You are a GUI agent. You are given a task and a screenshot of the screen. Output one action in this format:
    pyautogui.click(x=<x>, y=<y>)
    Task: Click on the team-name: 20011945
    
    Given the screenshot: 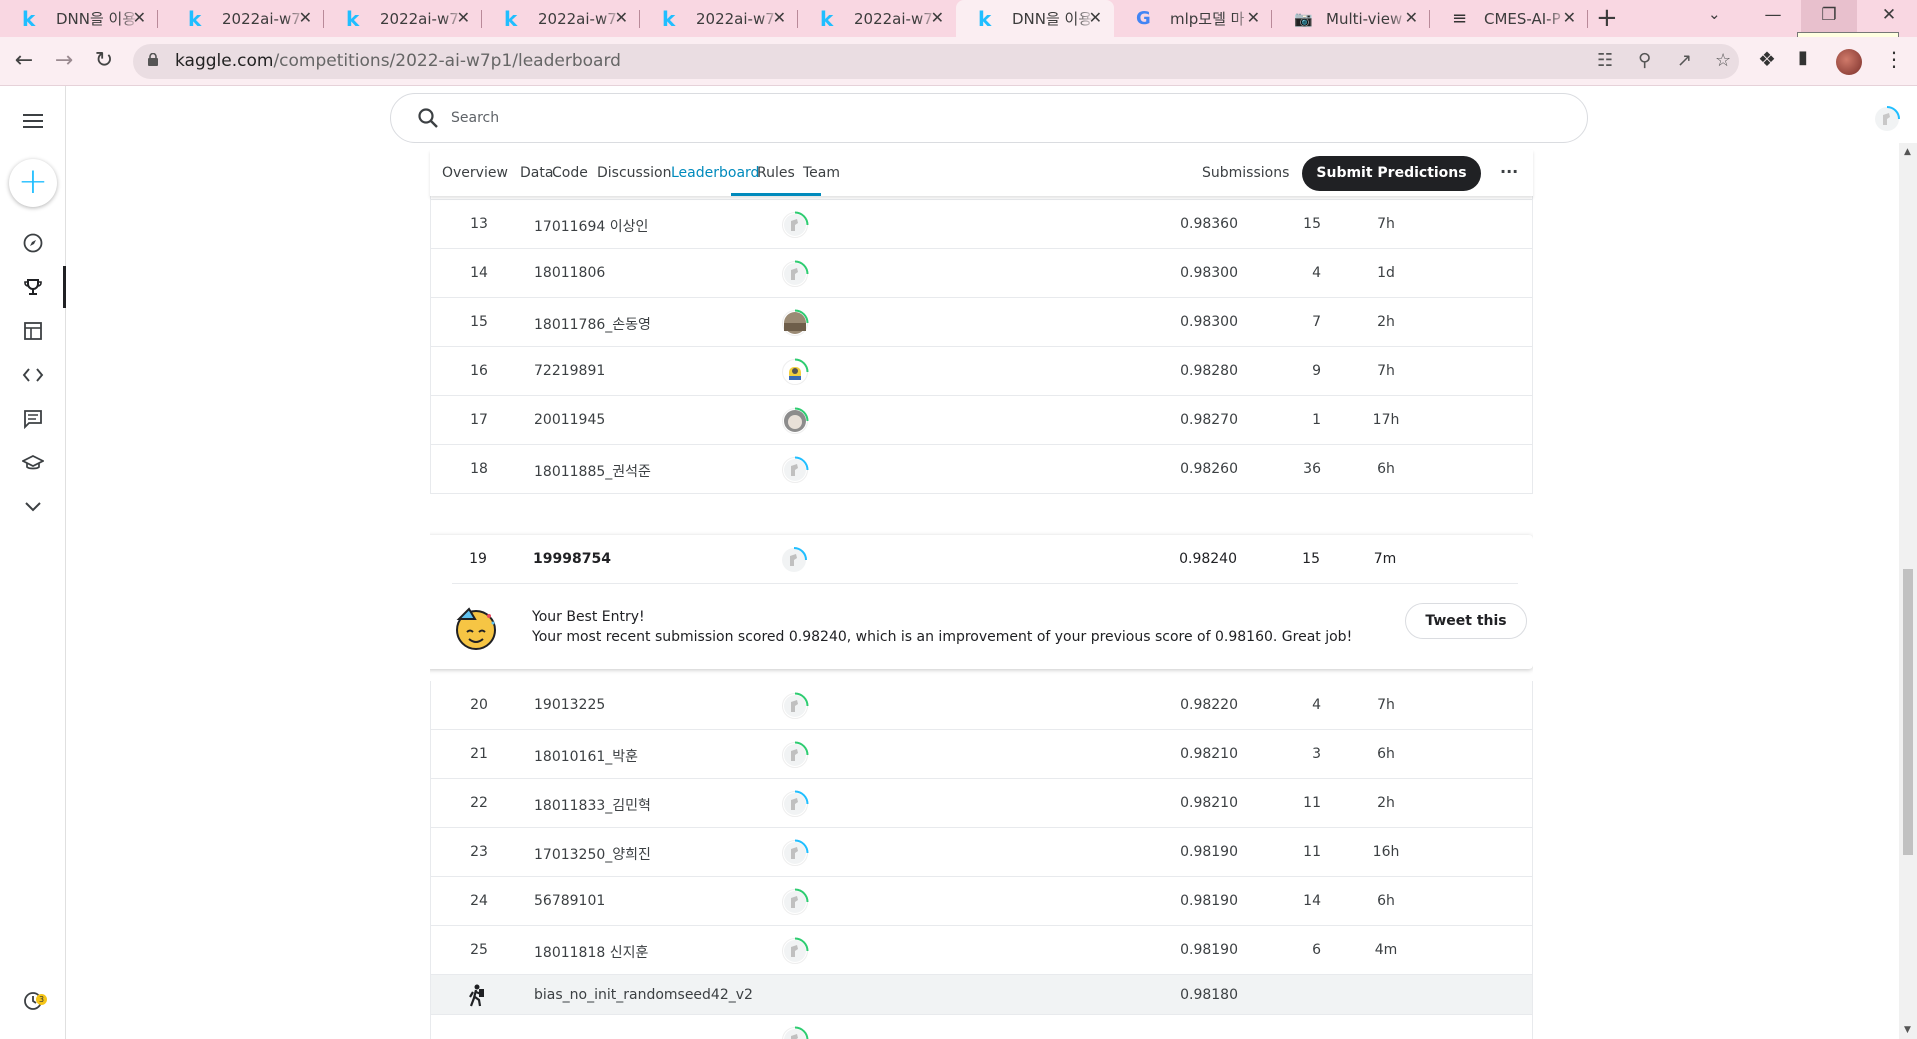 What is the action you would take?
    pyautogui.click(x=569, y=420)
    